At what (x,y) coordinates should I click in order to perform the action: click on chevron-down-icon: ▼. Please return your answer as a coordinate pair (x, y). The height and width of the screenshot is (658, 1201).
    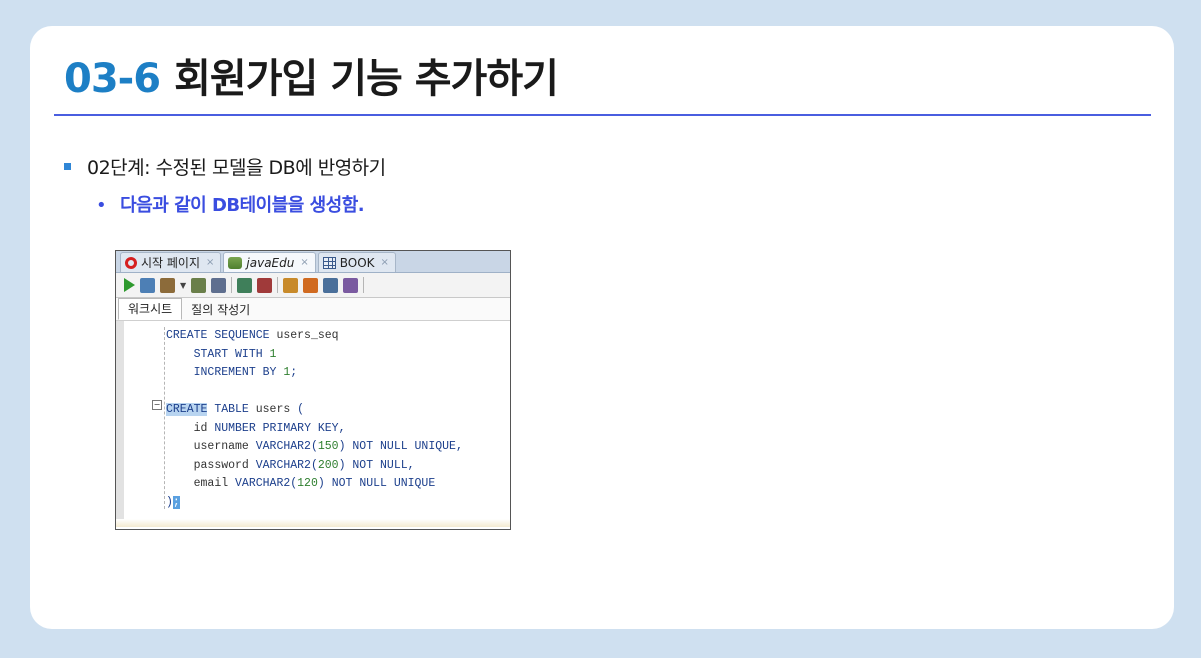
    Looking at the image, I should click on (183, 285).